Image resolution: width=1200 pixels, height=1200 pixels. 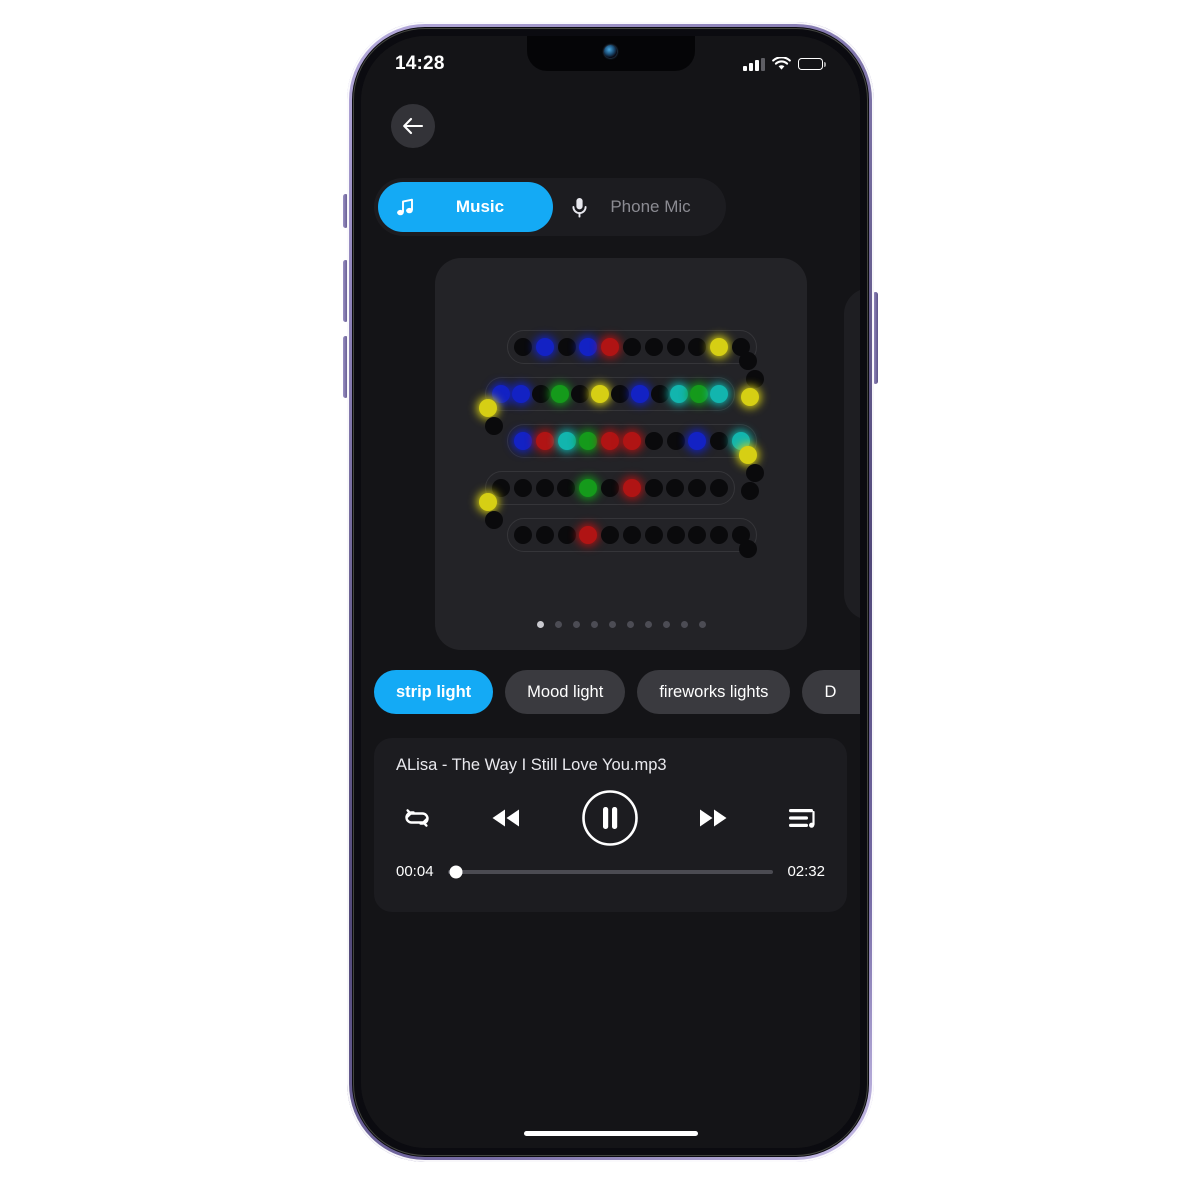 I want to click on playlist-button, so click(x=803, y=818).